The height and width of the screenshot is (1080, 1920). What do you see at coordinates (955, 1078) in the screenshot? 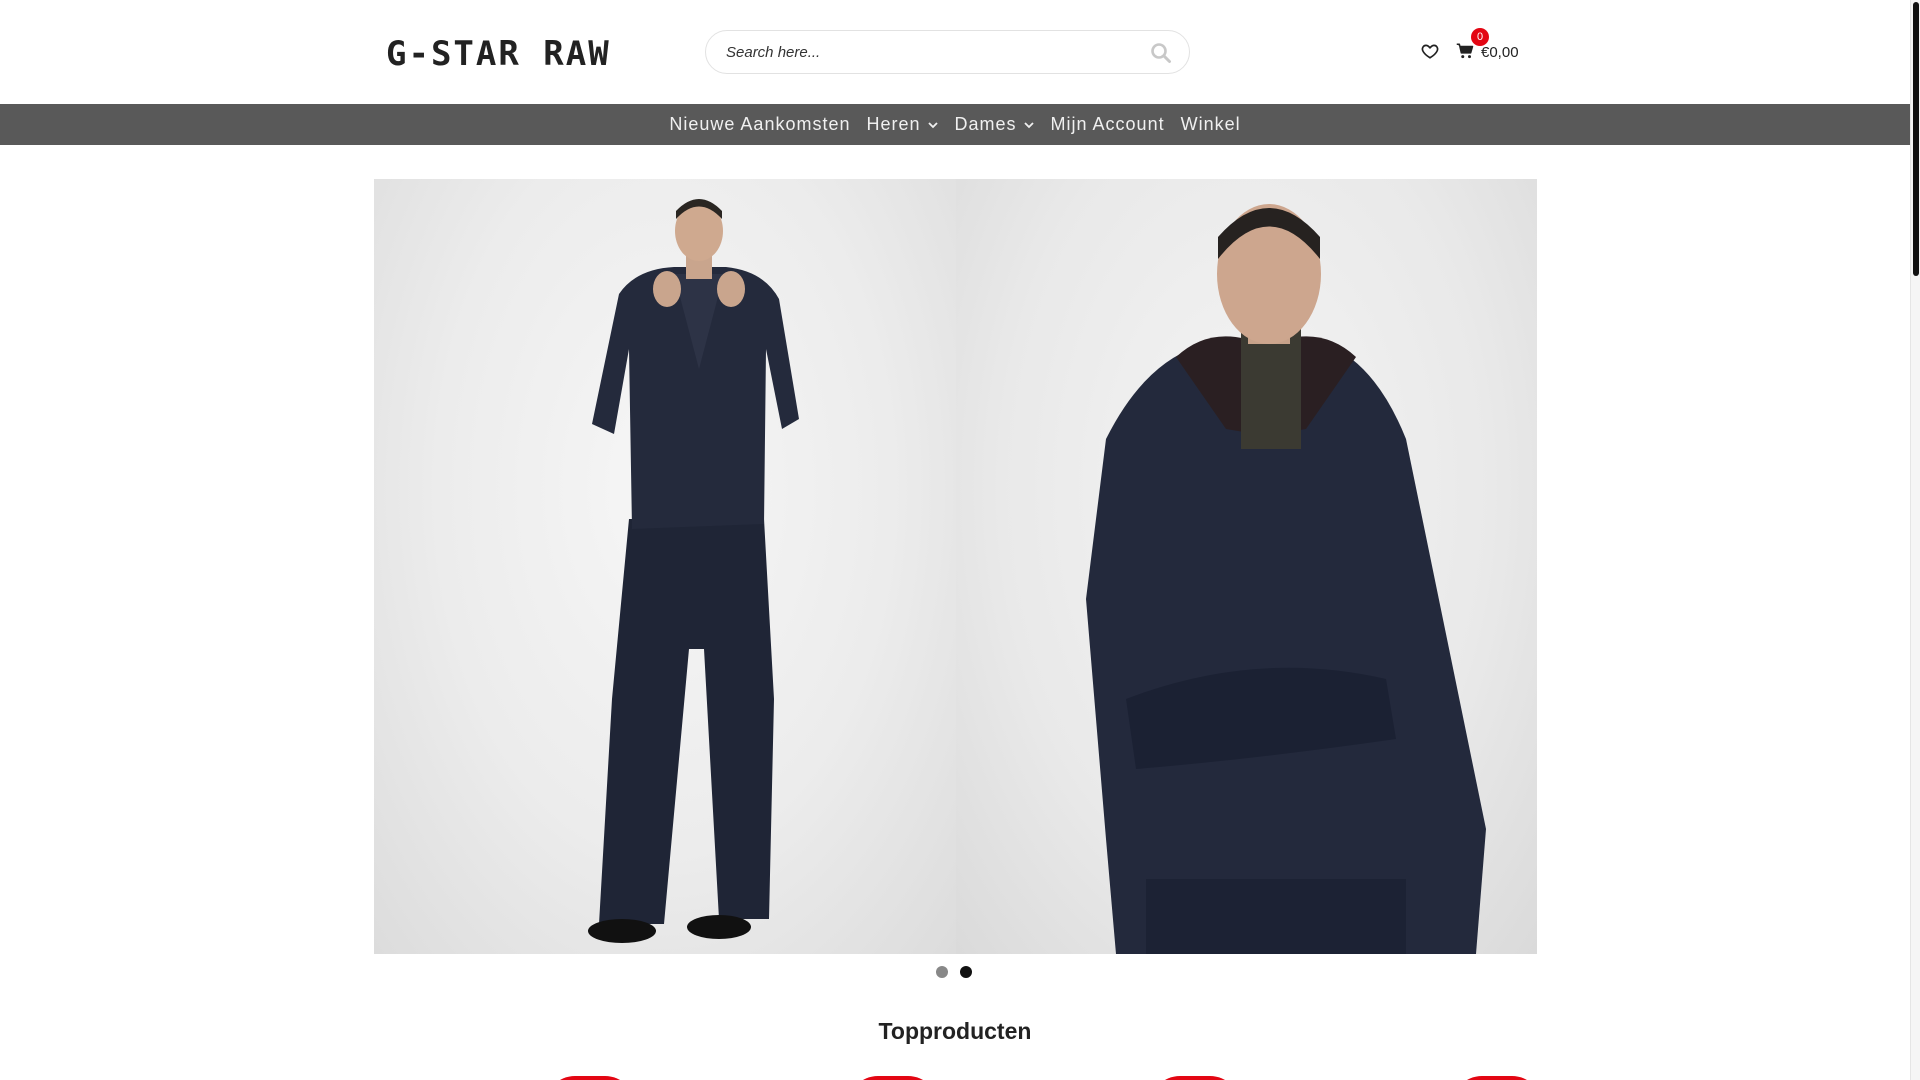
I see `top-products-preview` at bounding box center [955, 1078].